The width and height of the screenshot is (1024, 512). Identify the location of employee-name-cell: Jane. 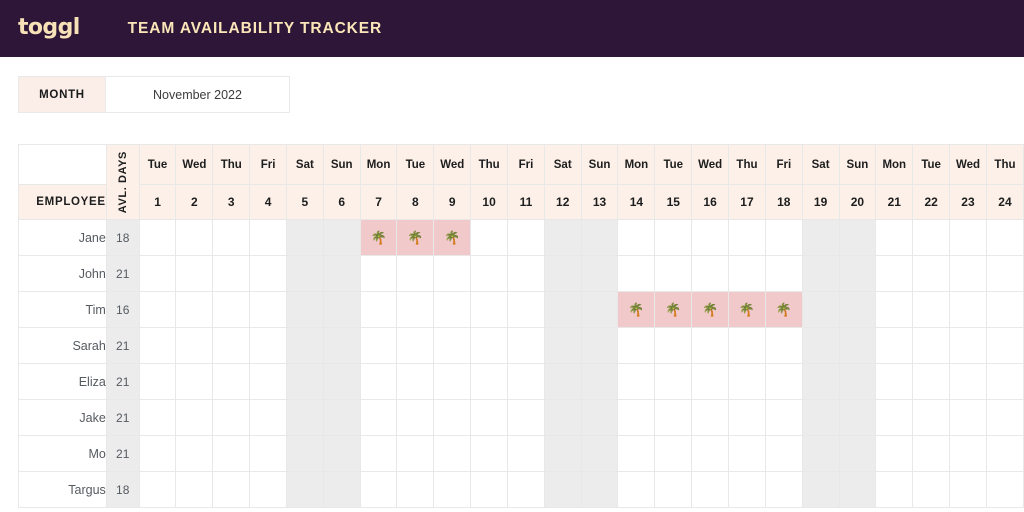
(62, 237).